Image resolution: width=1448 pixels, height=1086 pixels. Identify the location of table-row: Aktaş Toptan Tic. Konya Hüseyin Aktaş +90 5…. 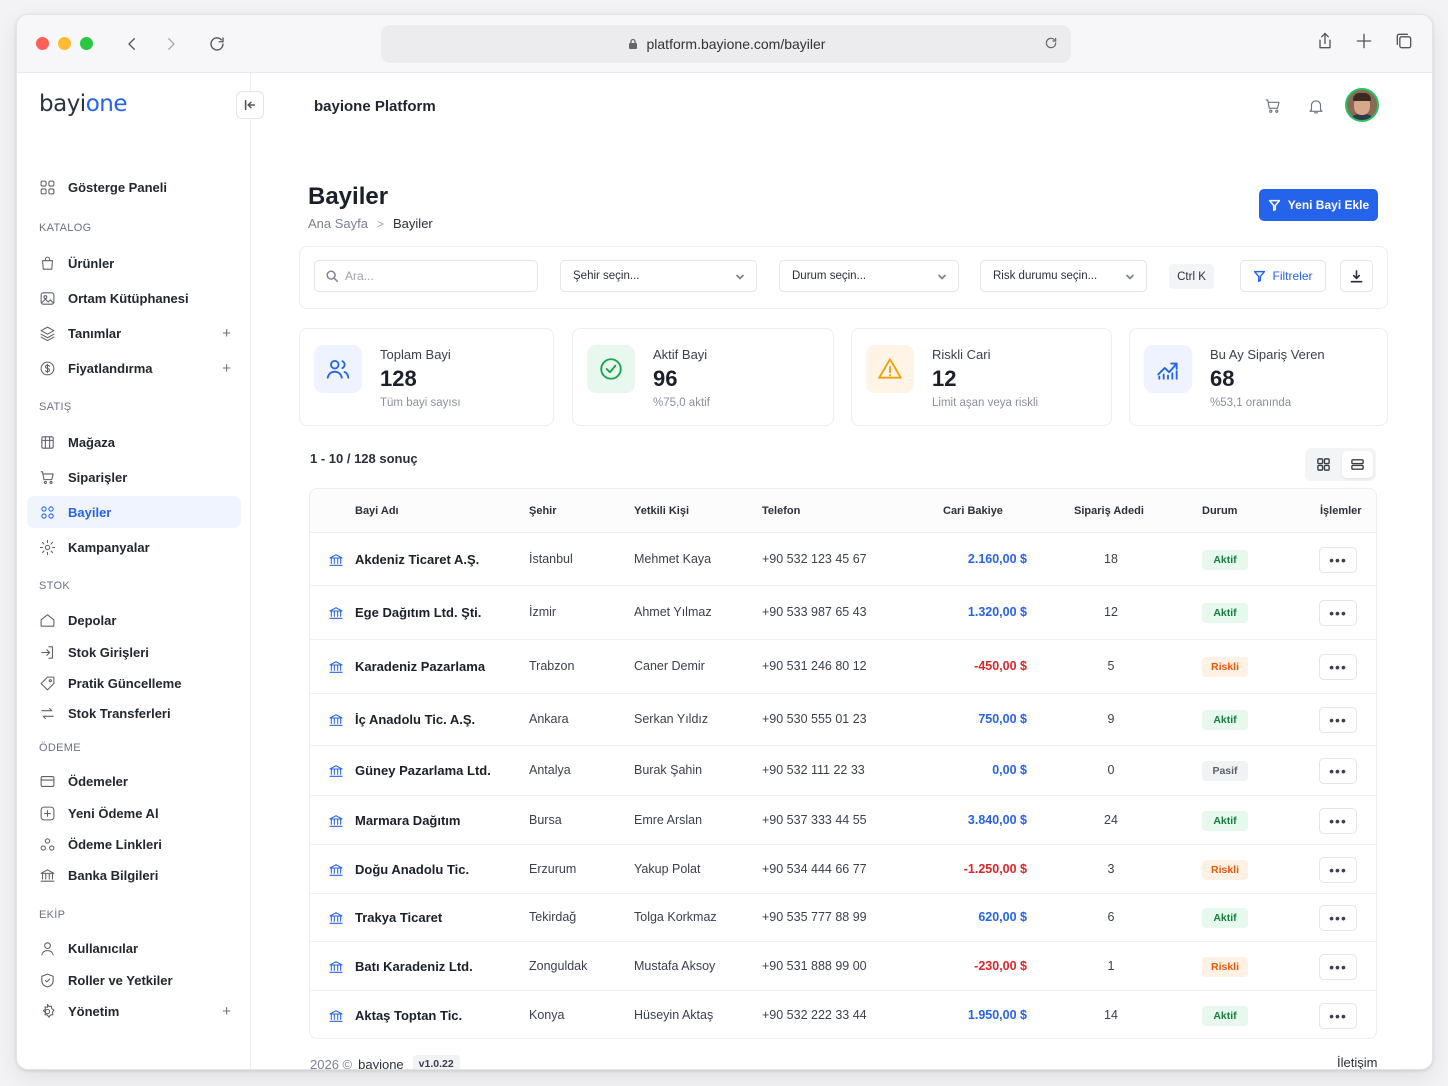
(843, 1014).